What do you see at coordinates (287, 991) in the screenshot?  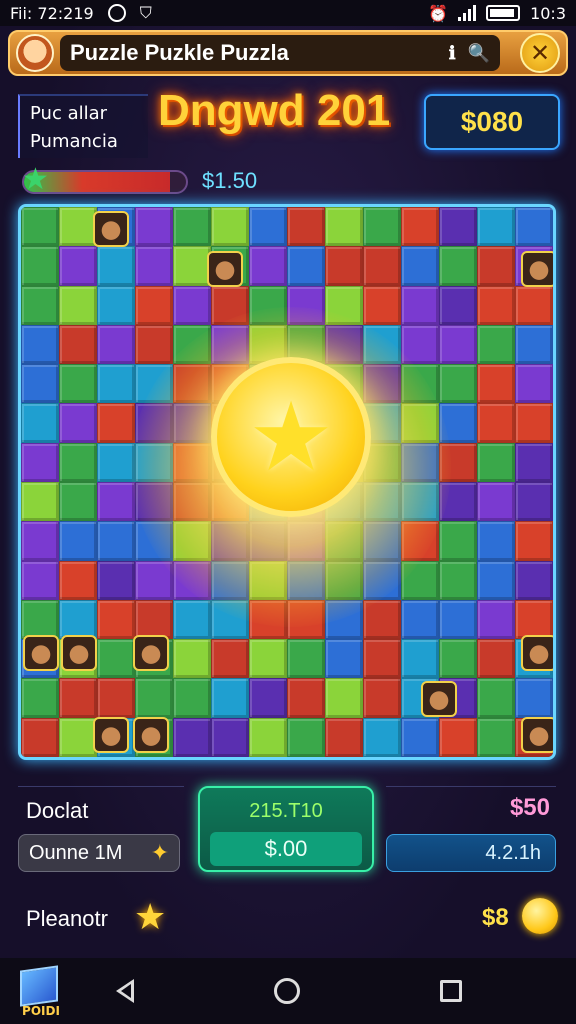 I see `home-button` at bounding box center [287, 991].